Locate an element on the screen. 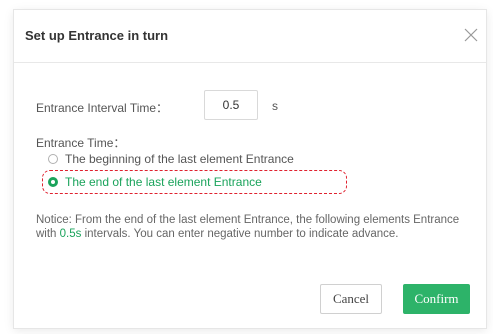 This screenshot has width=493, height=334. dialog-title: Set up Entrance in turn is located at coordinates (97, 35).